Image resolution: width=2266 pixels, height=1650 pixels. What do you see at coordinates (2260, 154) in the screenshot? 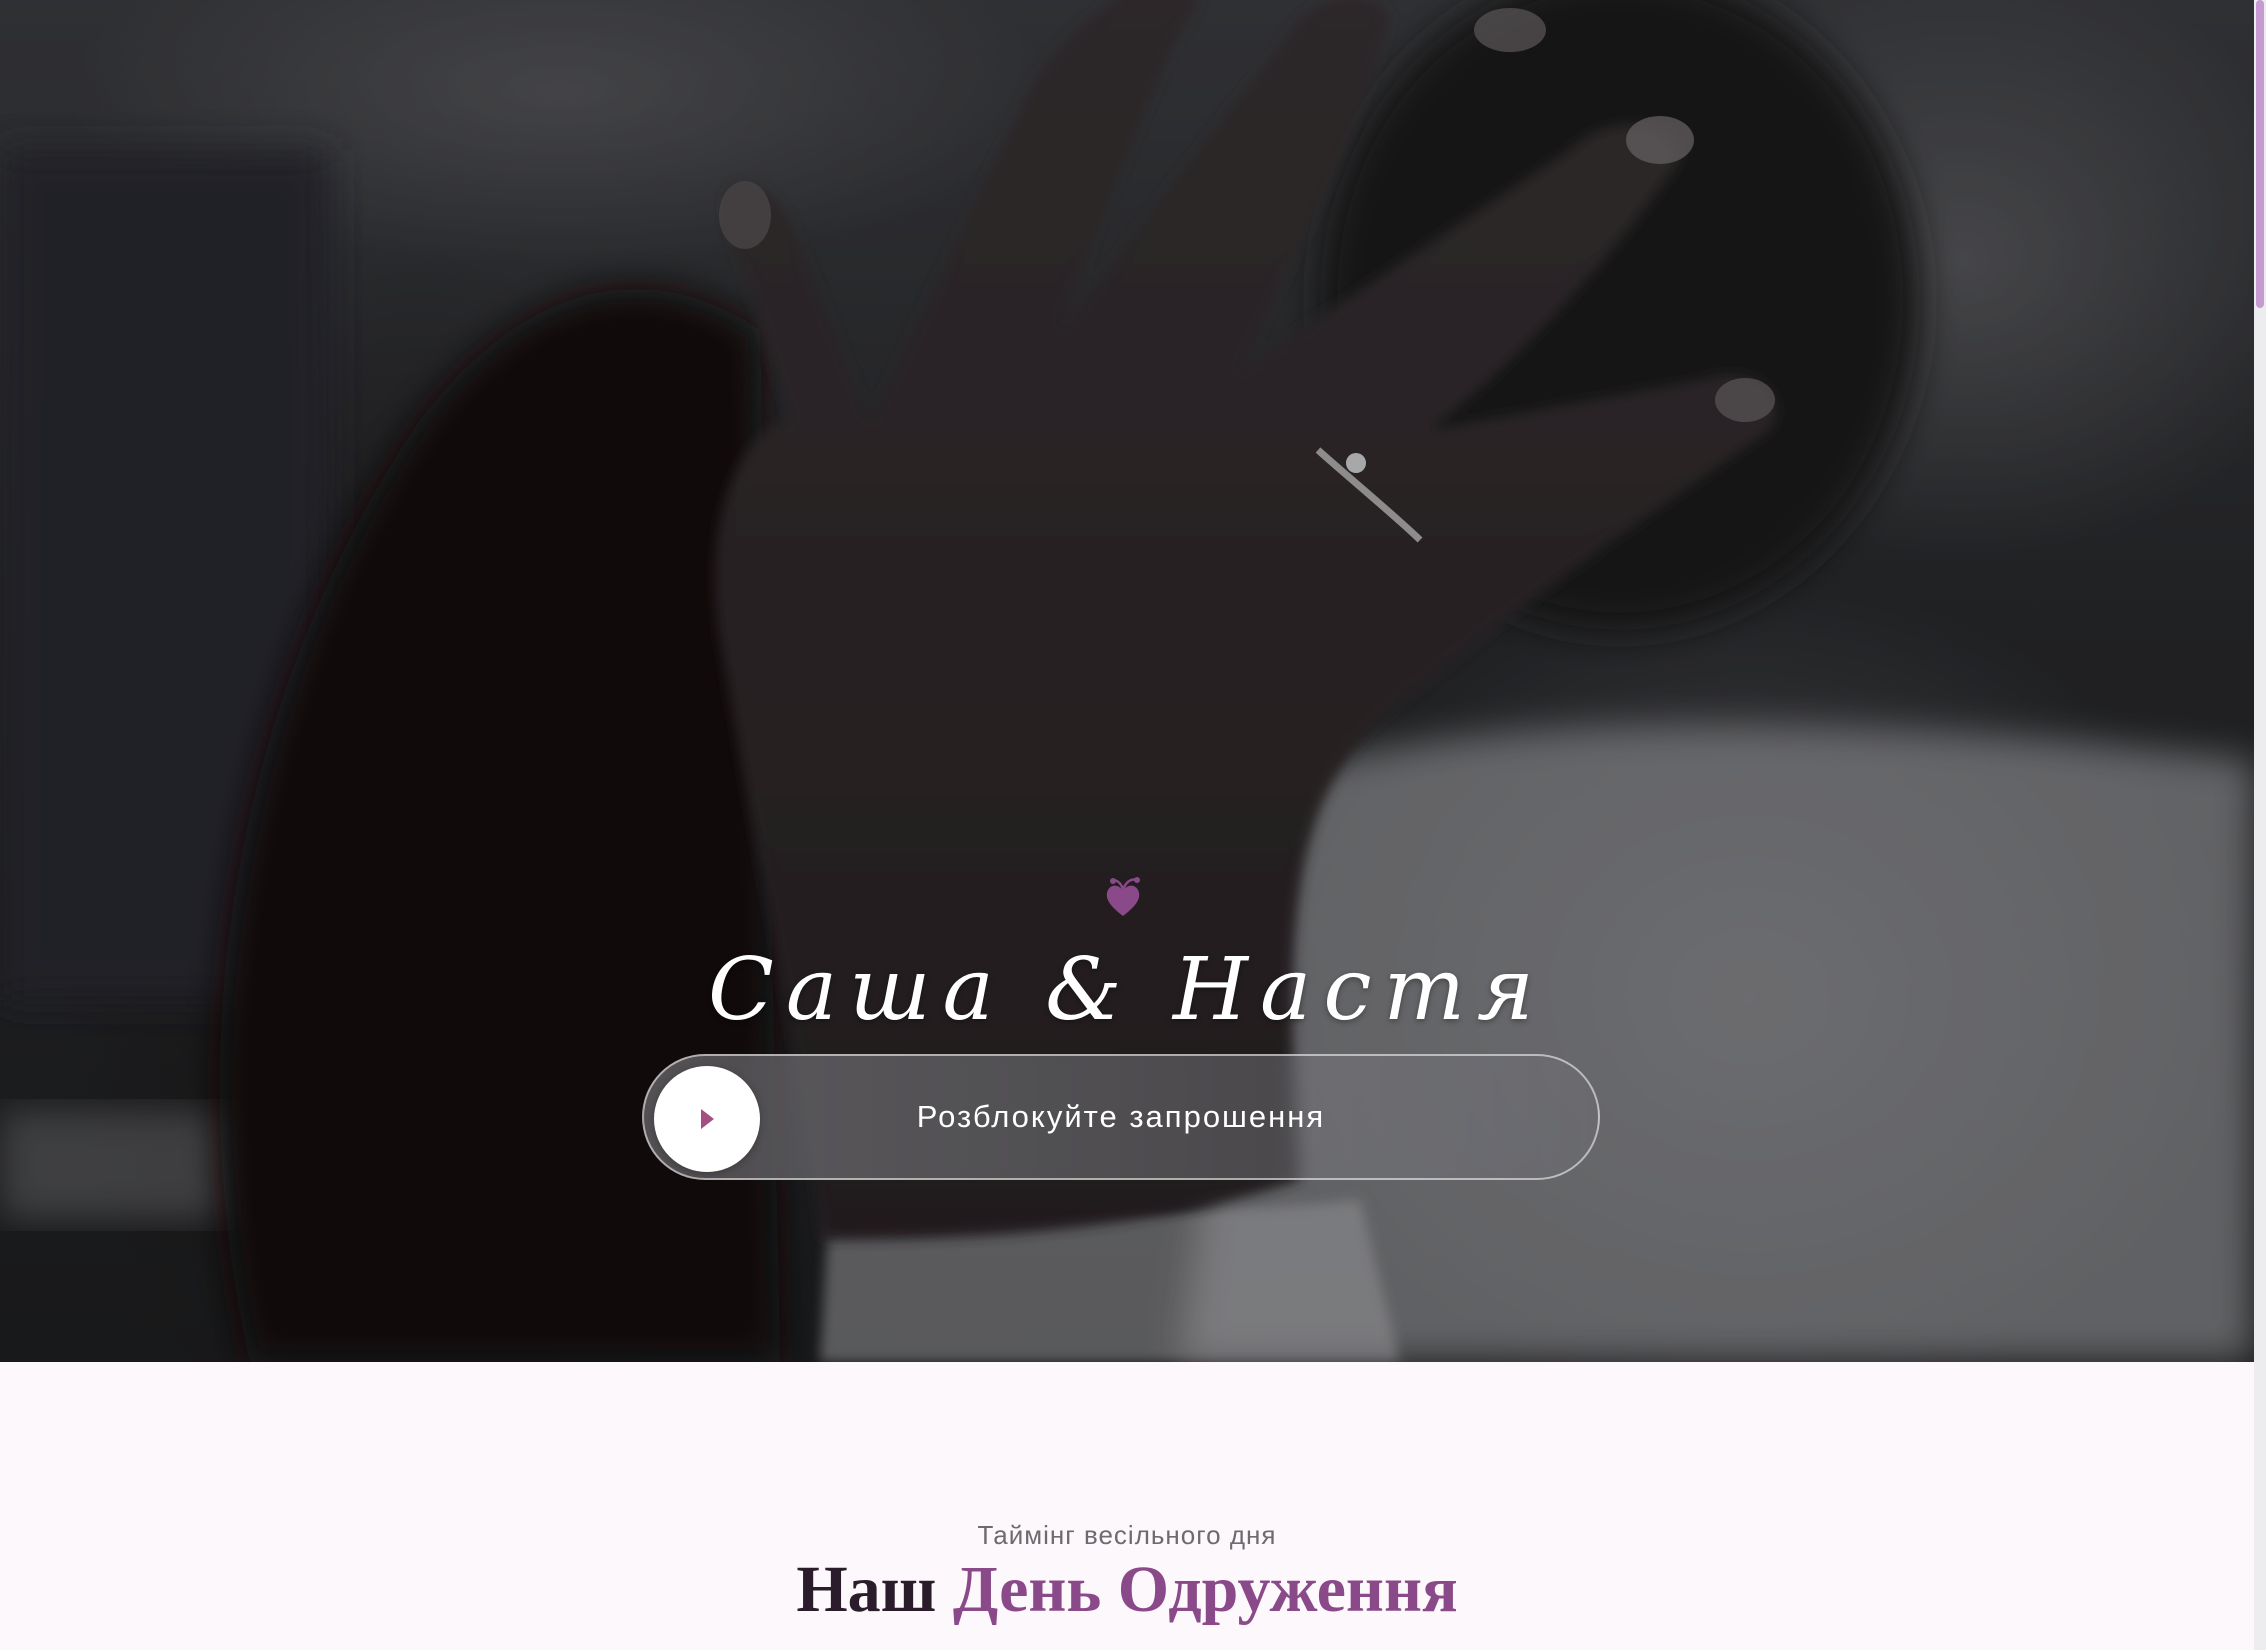
I see `scrollbar-thumb` at bounding box center [2260, 154].